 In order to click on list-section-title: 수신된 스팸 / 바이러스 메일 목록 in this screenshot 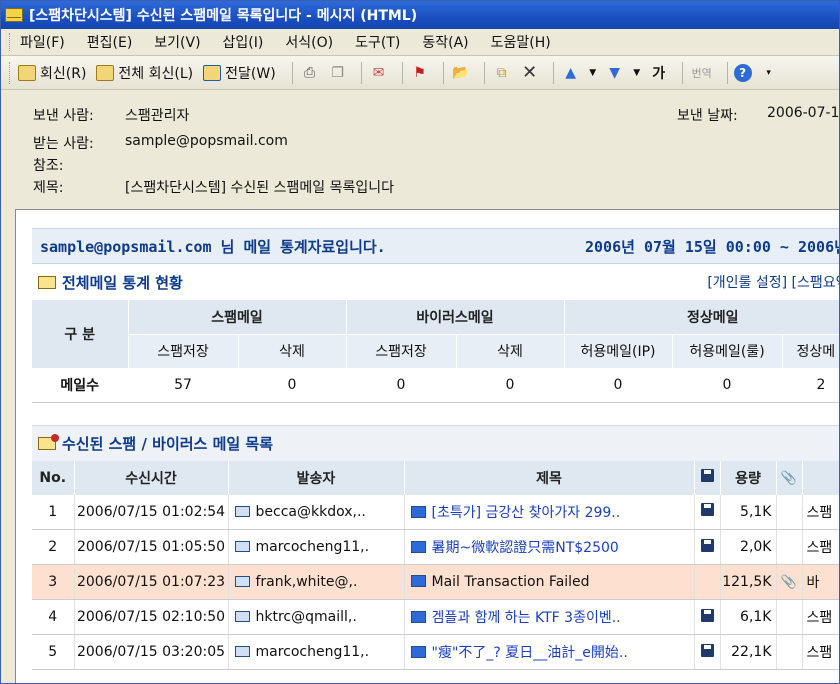, I will do `click(167, 443)`.